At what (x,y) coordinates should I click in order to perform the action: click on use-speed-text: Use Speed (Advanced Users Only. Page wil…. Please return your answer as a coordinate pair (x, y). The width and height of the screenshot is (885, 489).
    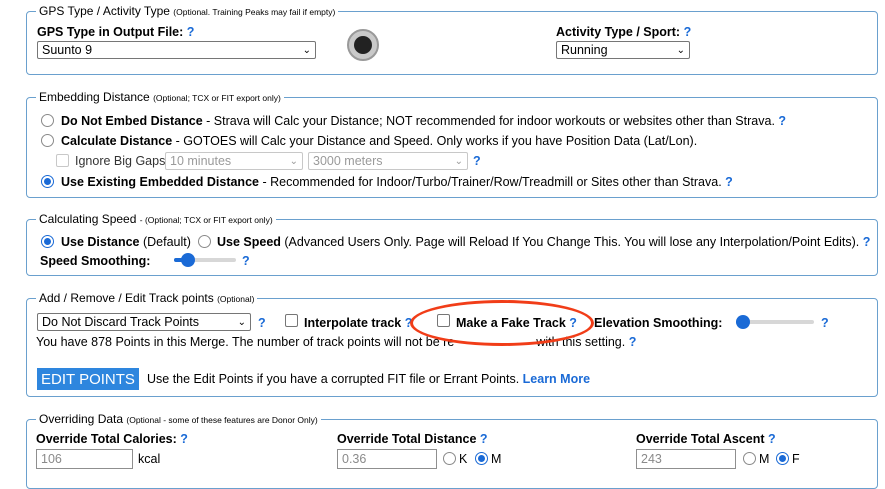
    Looking at the image, I should click on (544, 242).